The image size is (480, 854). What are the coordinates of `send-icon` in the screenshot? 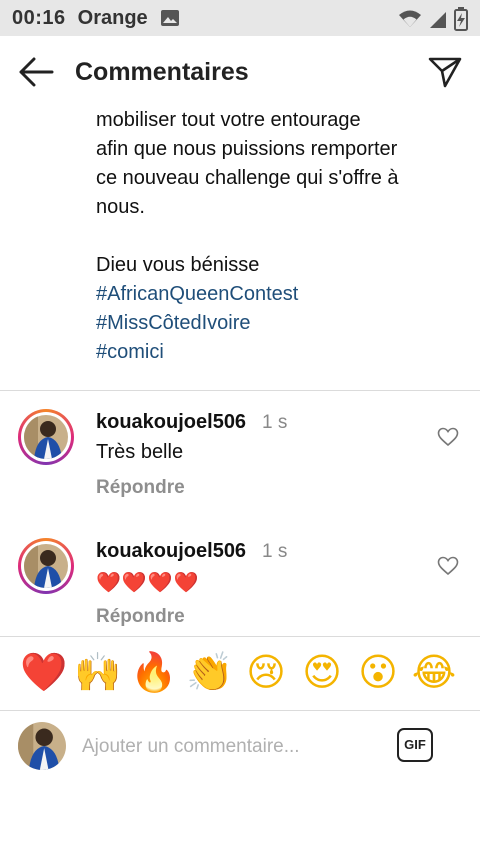 It's located at (445, 72).